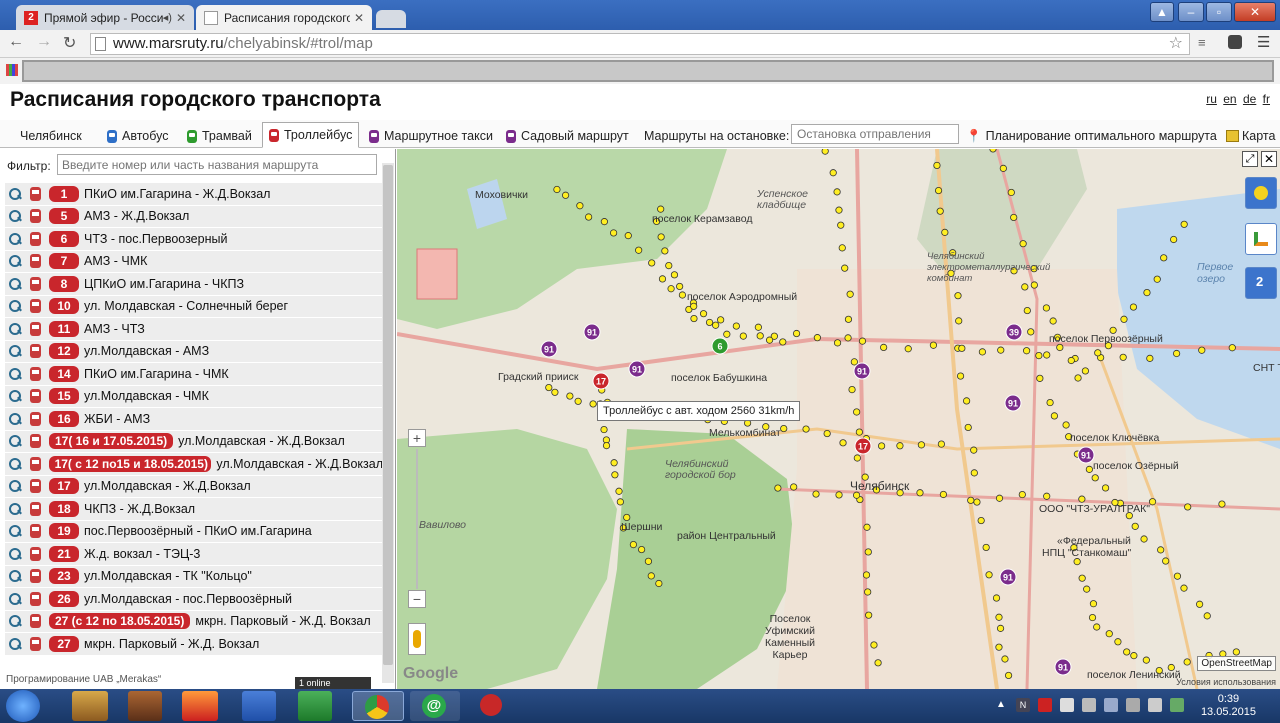 The width and height of the screenshot is (1280, 723). I want to click on tab-schedules: Расписания городского т ✕, so click(284, 17).